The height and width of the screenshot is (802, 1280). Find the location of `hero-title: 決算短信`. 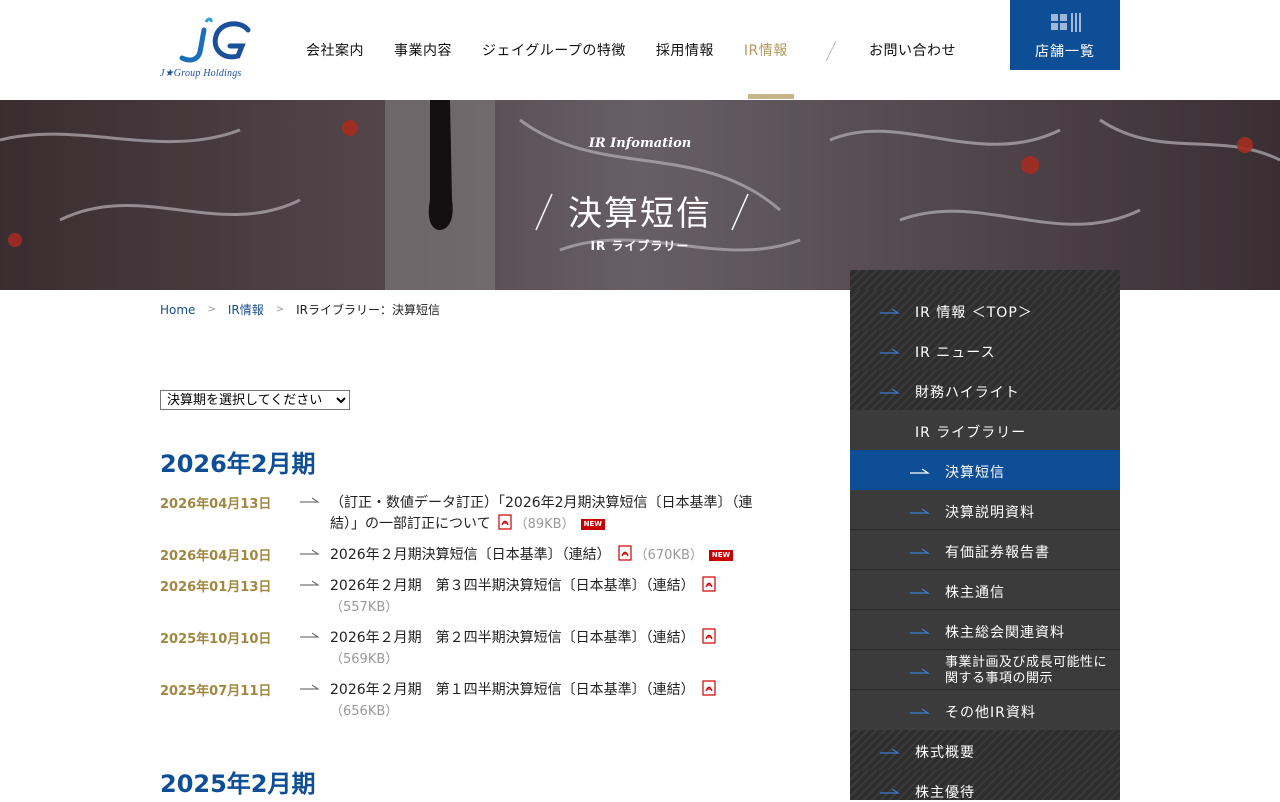

hero-title: 決算短信 is located at coordinates (640, 214).